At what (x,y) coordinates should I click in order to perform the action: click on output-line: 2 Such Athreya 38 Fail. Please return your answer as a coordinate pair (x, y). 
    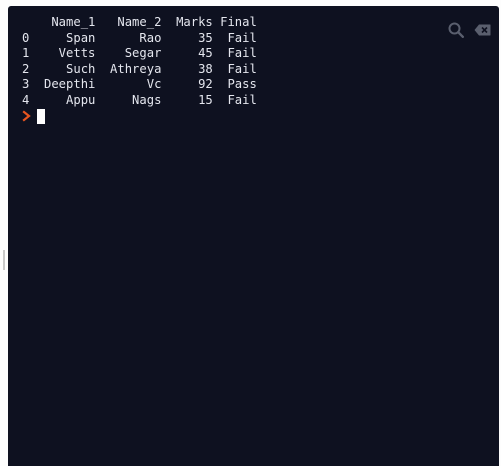
    Looking at the image, I should click on (139, 68).